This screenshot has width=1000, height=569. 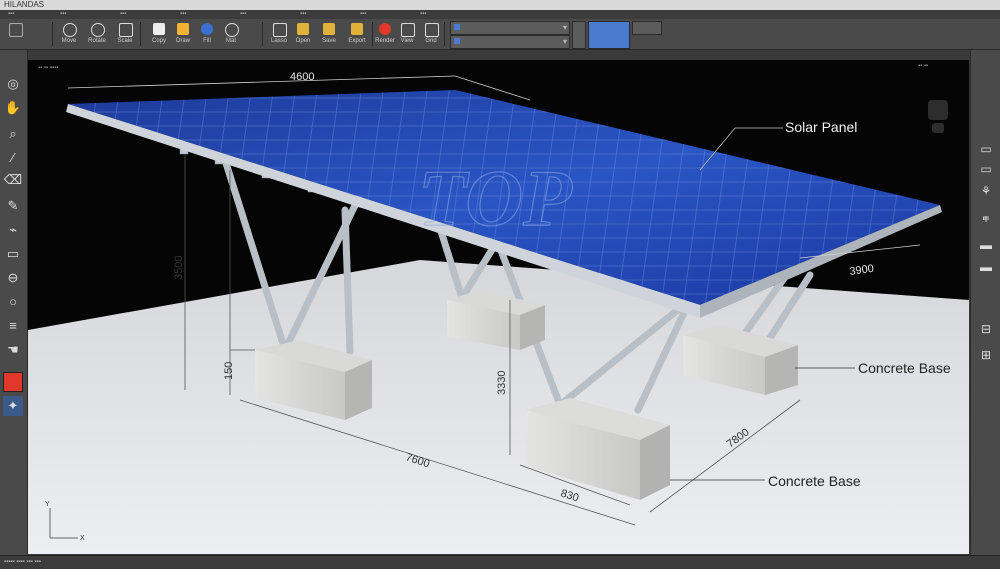 I want to click on toolbar-button-8: Open, so click(x=303, y=34).